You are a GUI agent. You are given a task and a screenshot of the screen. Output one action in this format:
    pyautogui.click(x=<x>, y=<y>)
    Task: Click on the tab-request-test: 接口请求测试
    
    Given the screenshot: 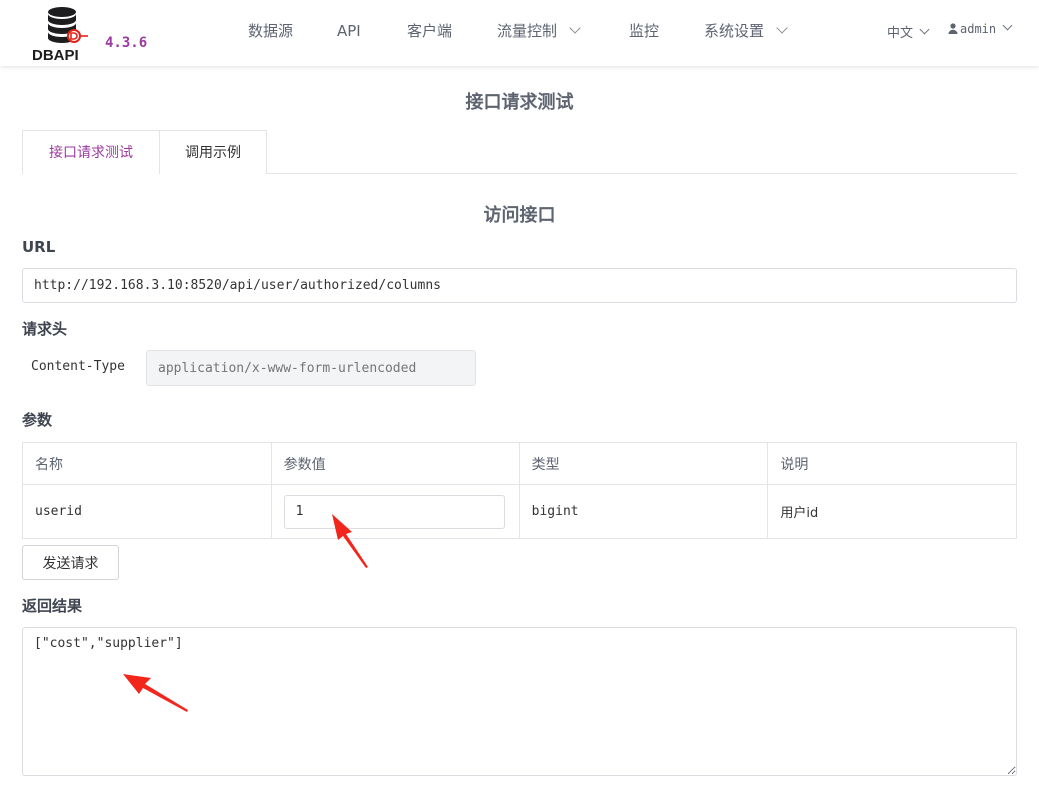 What is the action you would take?
    pyautogui.click(x=91, y=152)
    